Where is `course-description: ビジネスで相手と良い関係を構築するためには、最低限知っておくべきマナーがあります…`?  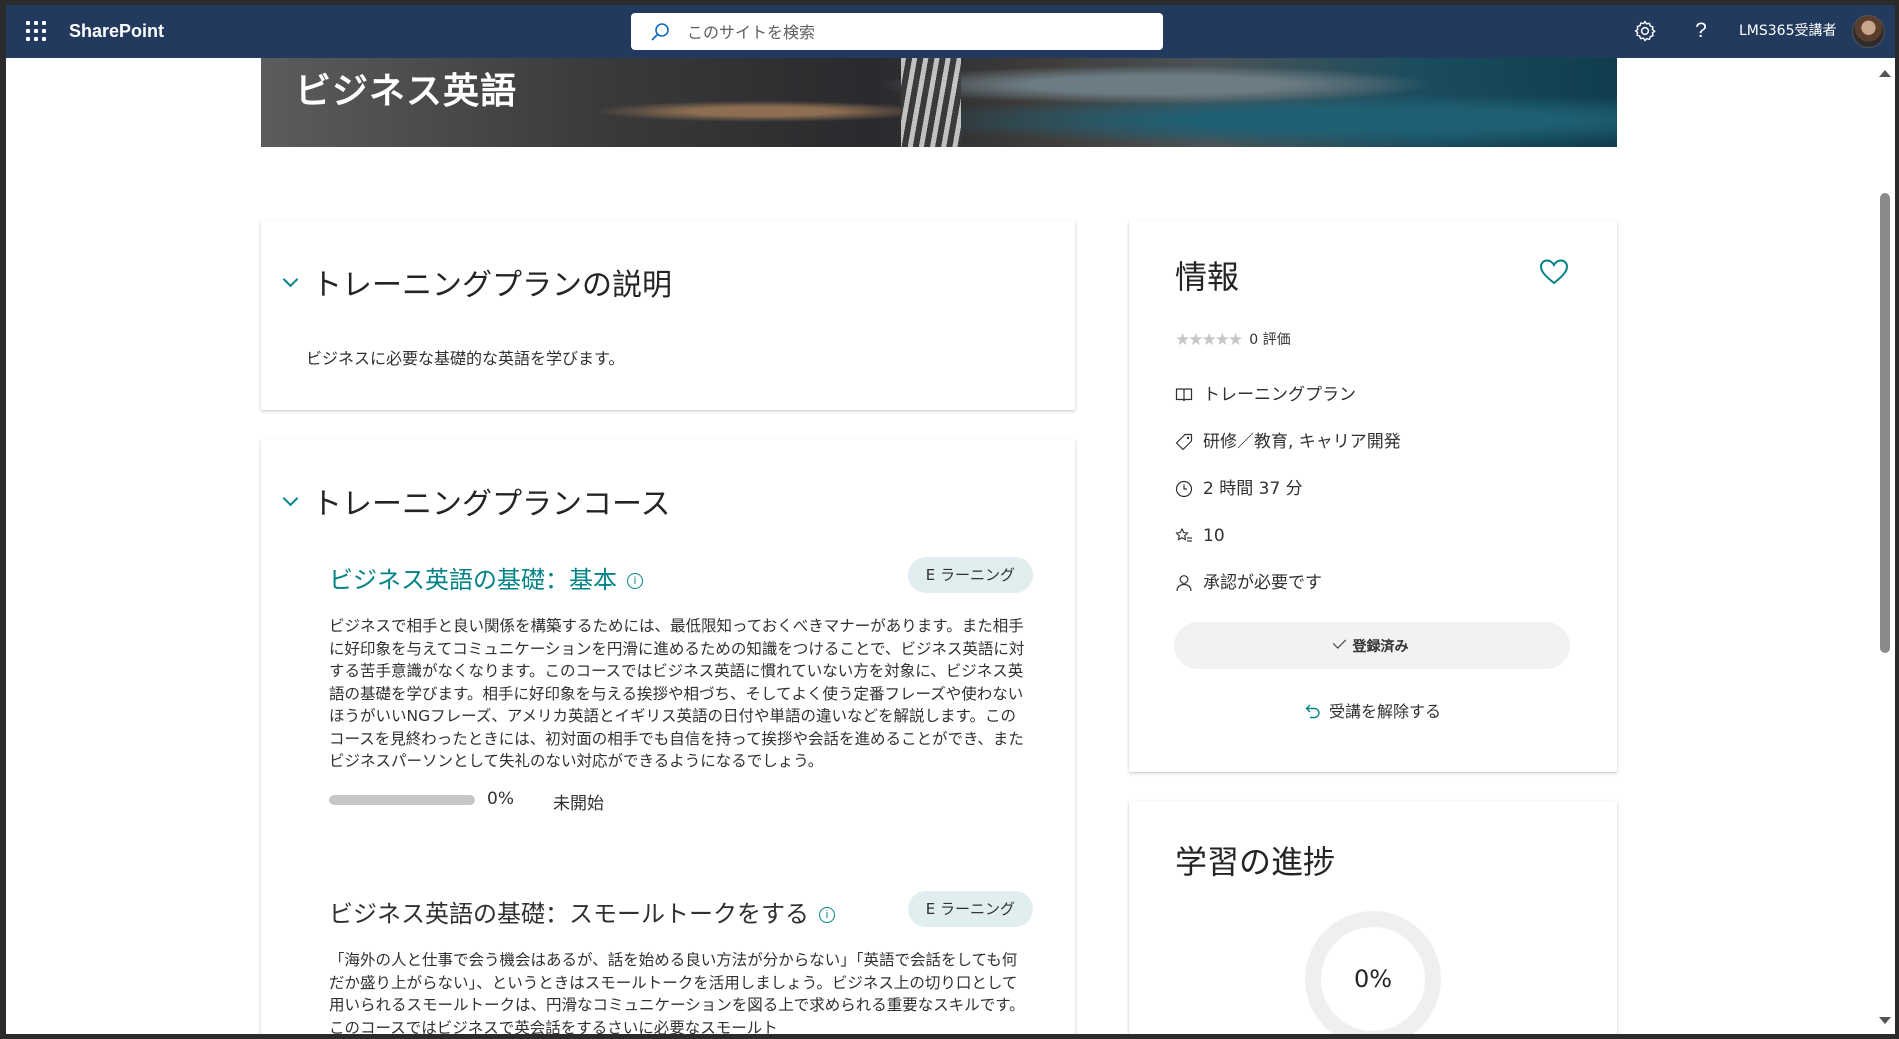 course-description: ビジネスで相手と良い関係を構築するためには、最低限知っておくべきマナーがあります… is located at coordinates (677, 693).